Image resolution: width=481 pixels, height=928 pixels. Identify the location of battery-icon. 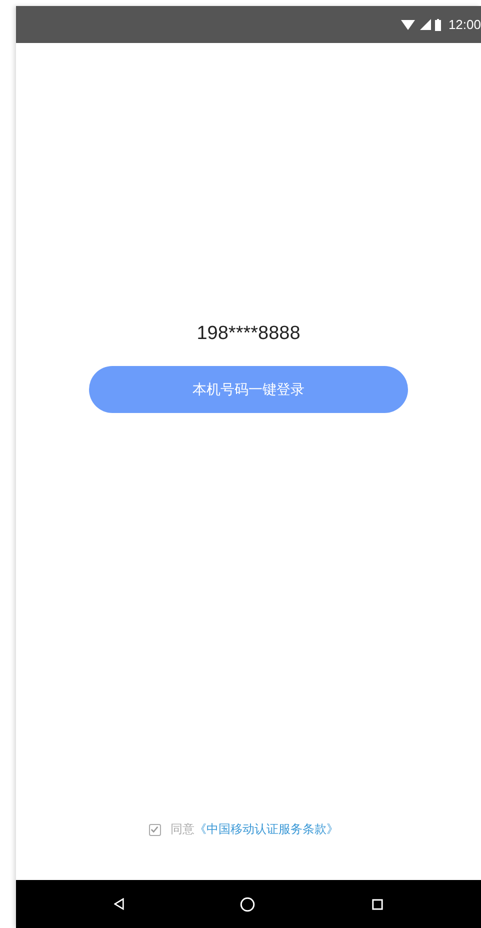
(438, 24).